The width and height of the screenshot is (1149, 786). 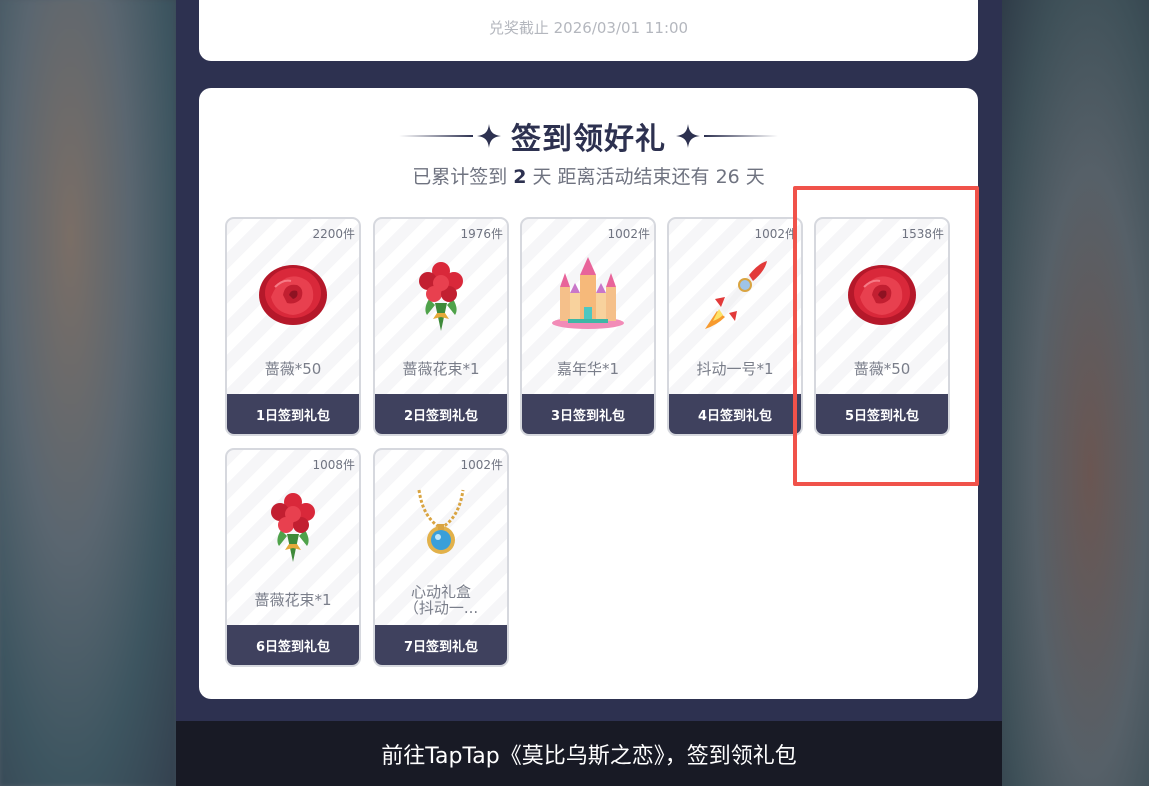 I want to click on progress-prefix: 已累计签到, so click(x=463, y=177).